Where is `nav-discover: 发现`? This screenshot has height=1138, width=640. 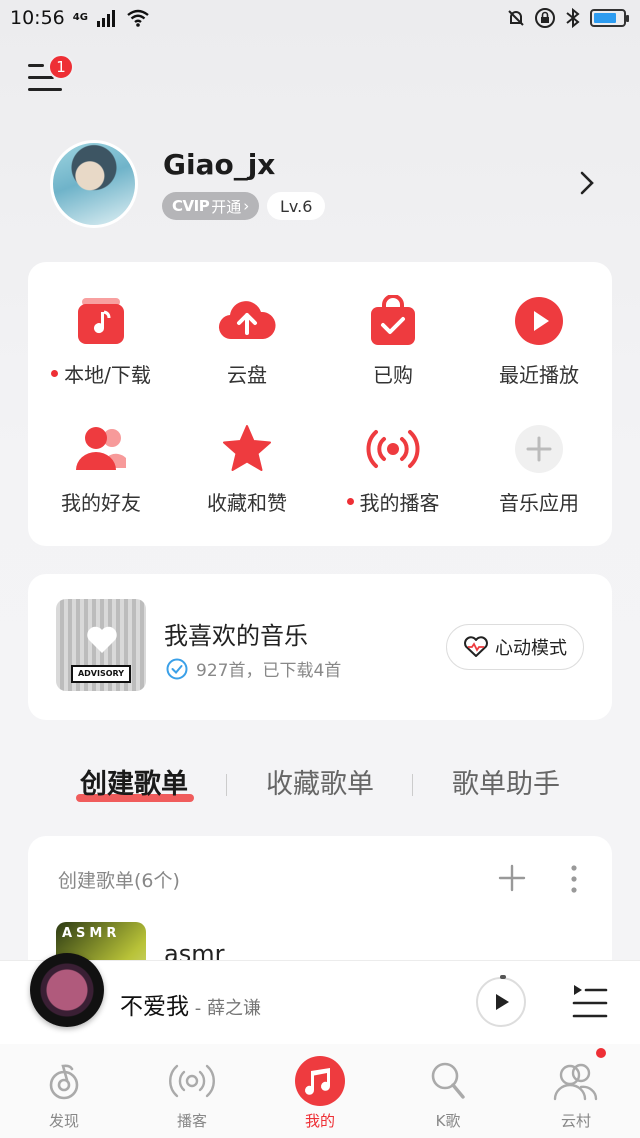 nav-discover: 发现 is located at coordinates (64, 1096).